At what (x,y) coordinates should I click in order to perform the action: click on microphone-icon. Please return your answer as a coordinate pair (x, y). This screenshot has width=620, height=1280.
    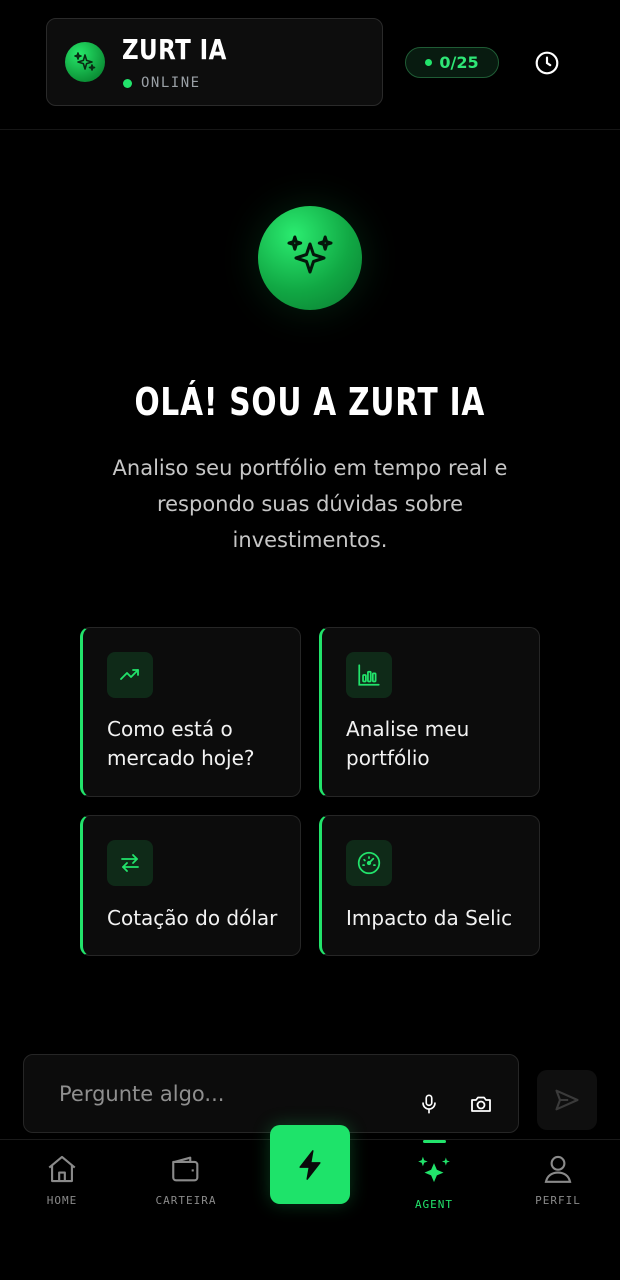
    Looking at the image, I should click on (429, 1104).